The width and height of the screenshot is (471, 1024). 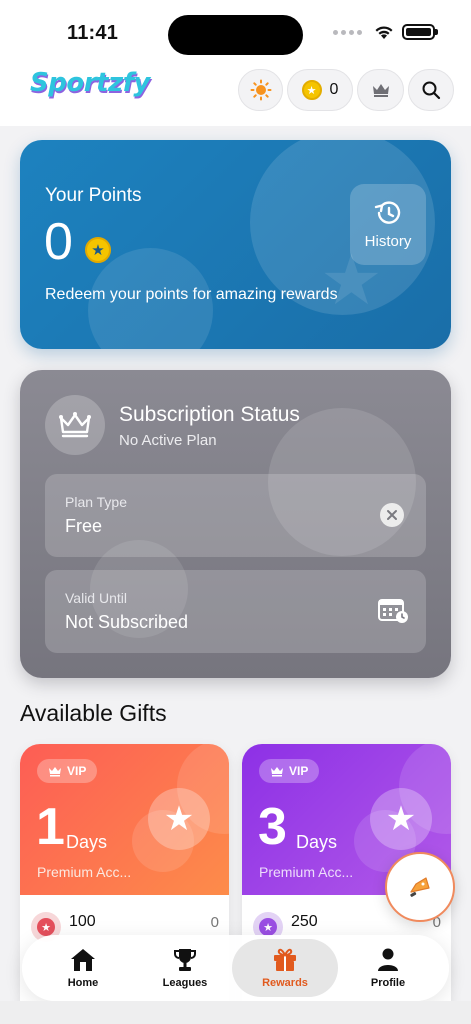 I want to click on subscription-title: Subscription Status, so click(x=209, y=414).